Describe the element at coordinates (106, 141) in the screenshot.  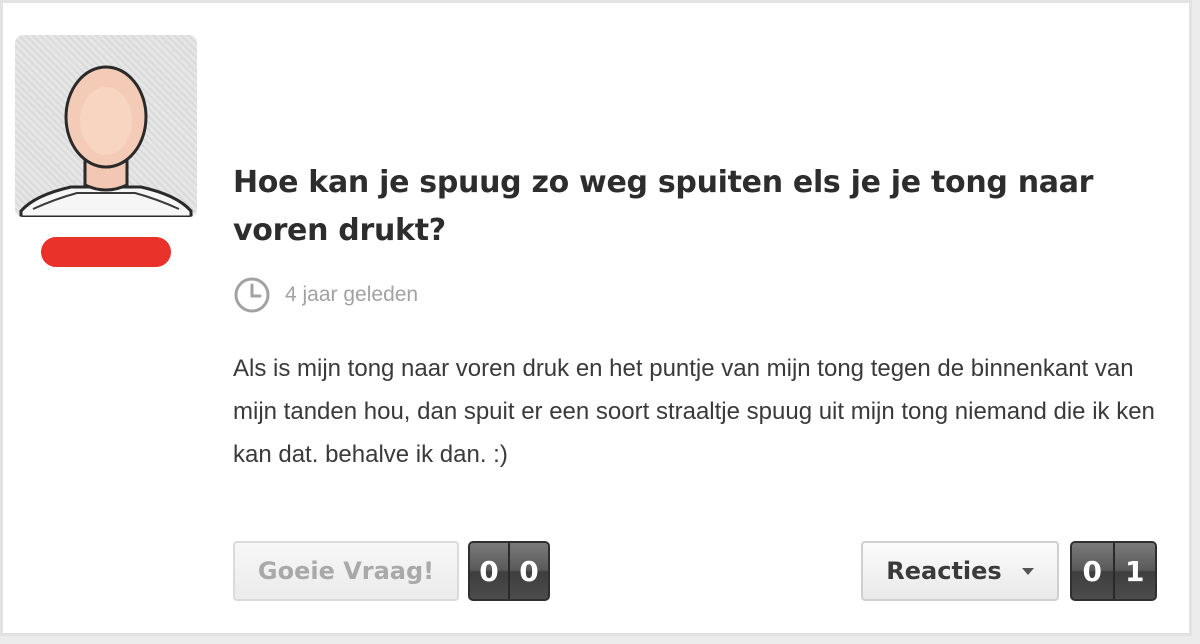
I see `default-user-avatar-icon` at that location.